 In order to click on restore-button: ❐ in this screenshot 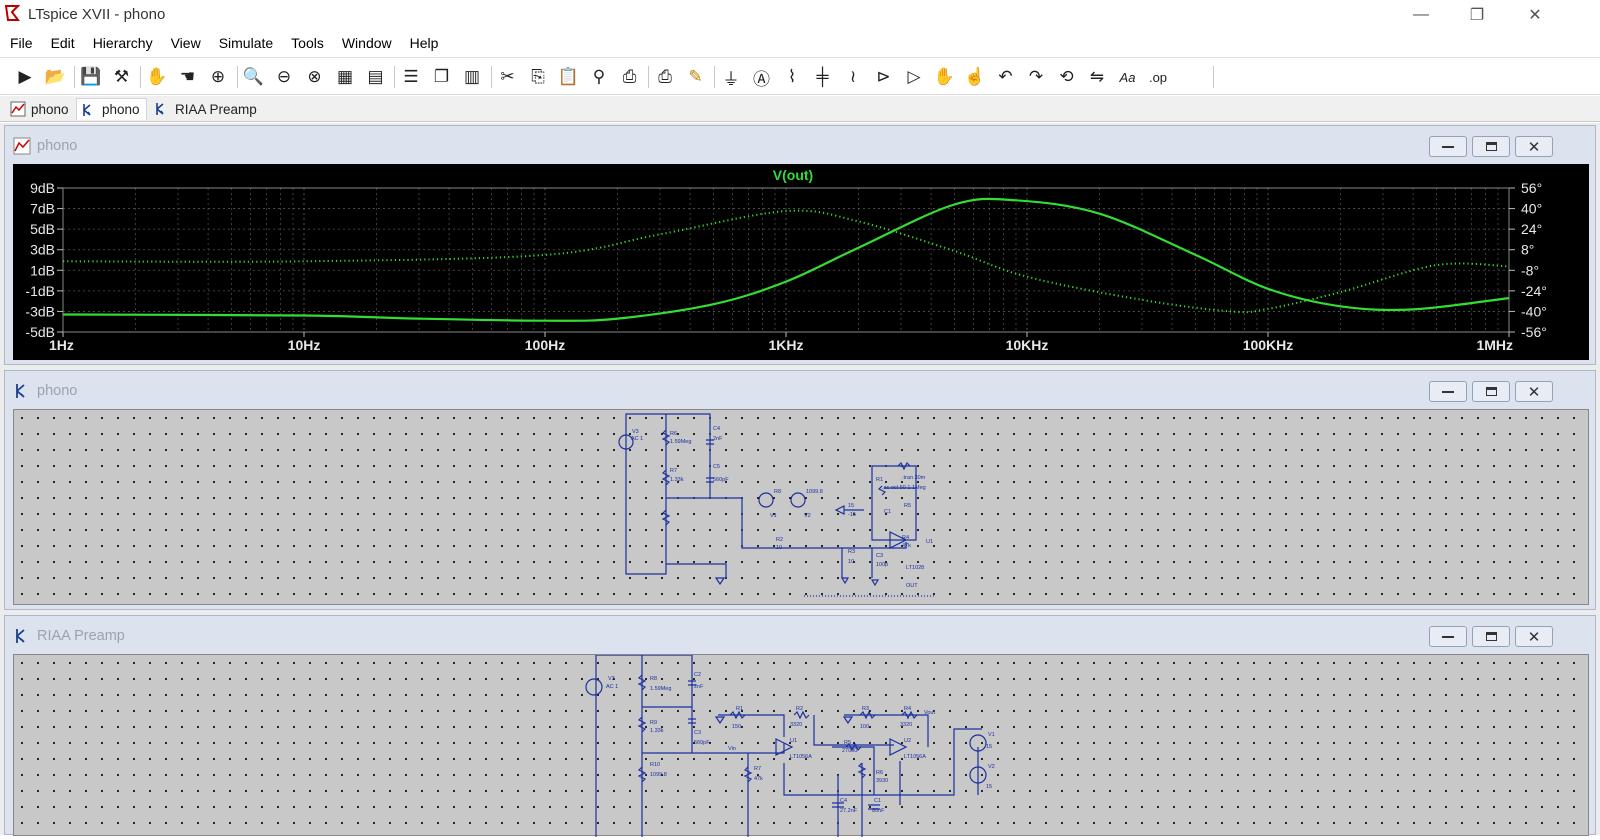, I will do `click(1477, 15)`.